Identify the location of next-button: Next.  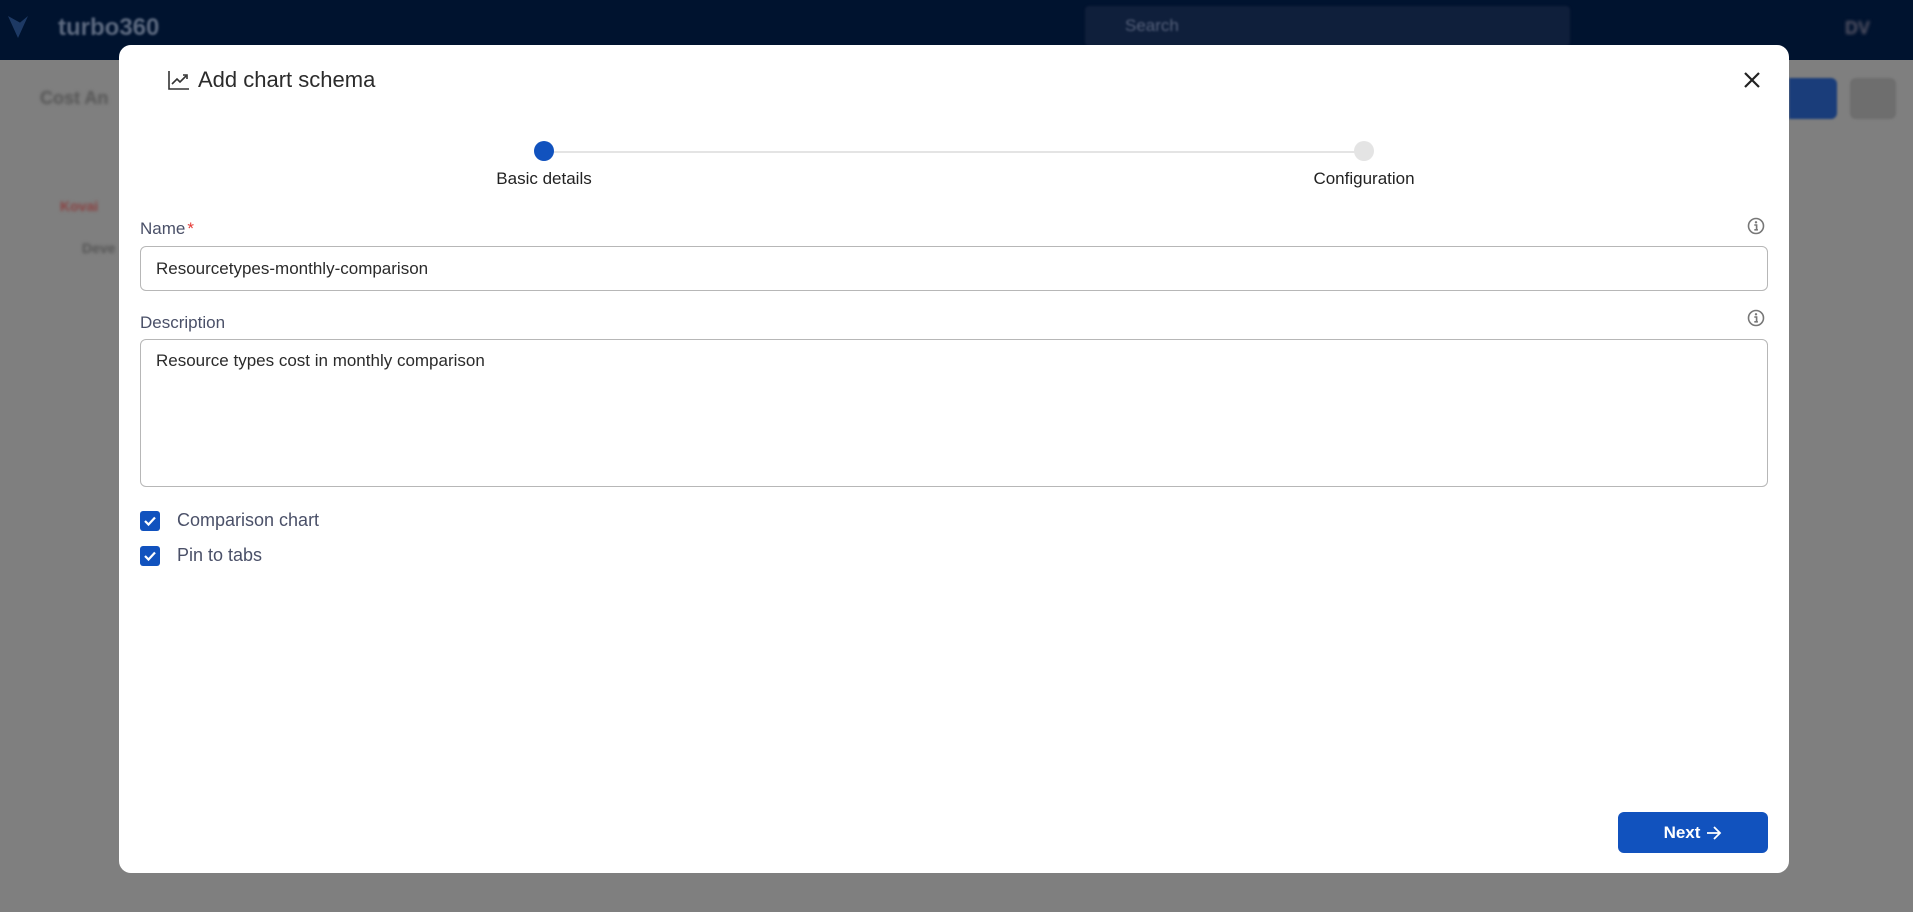
(1693, 832).